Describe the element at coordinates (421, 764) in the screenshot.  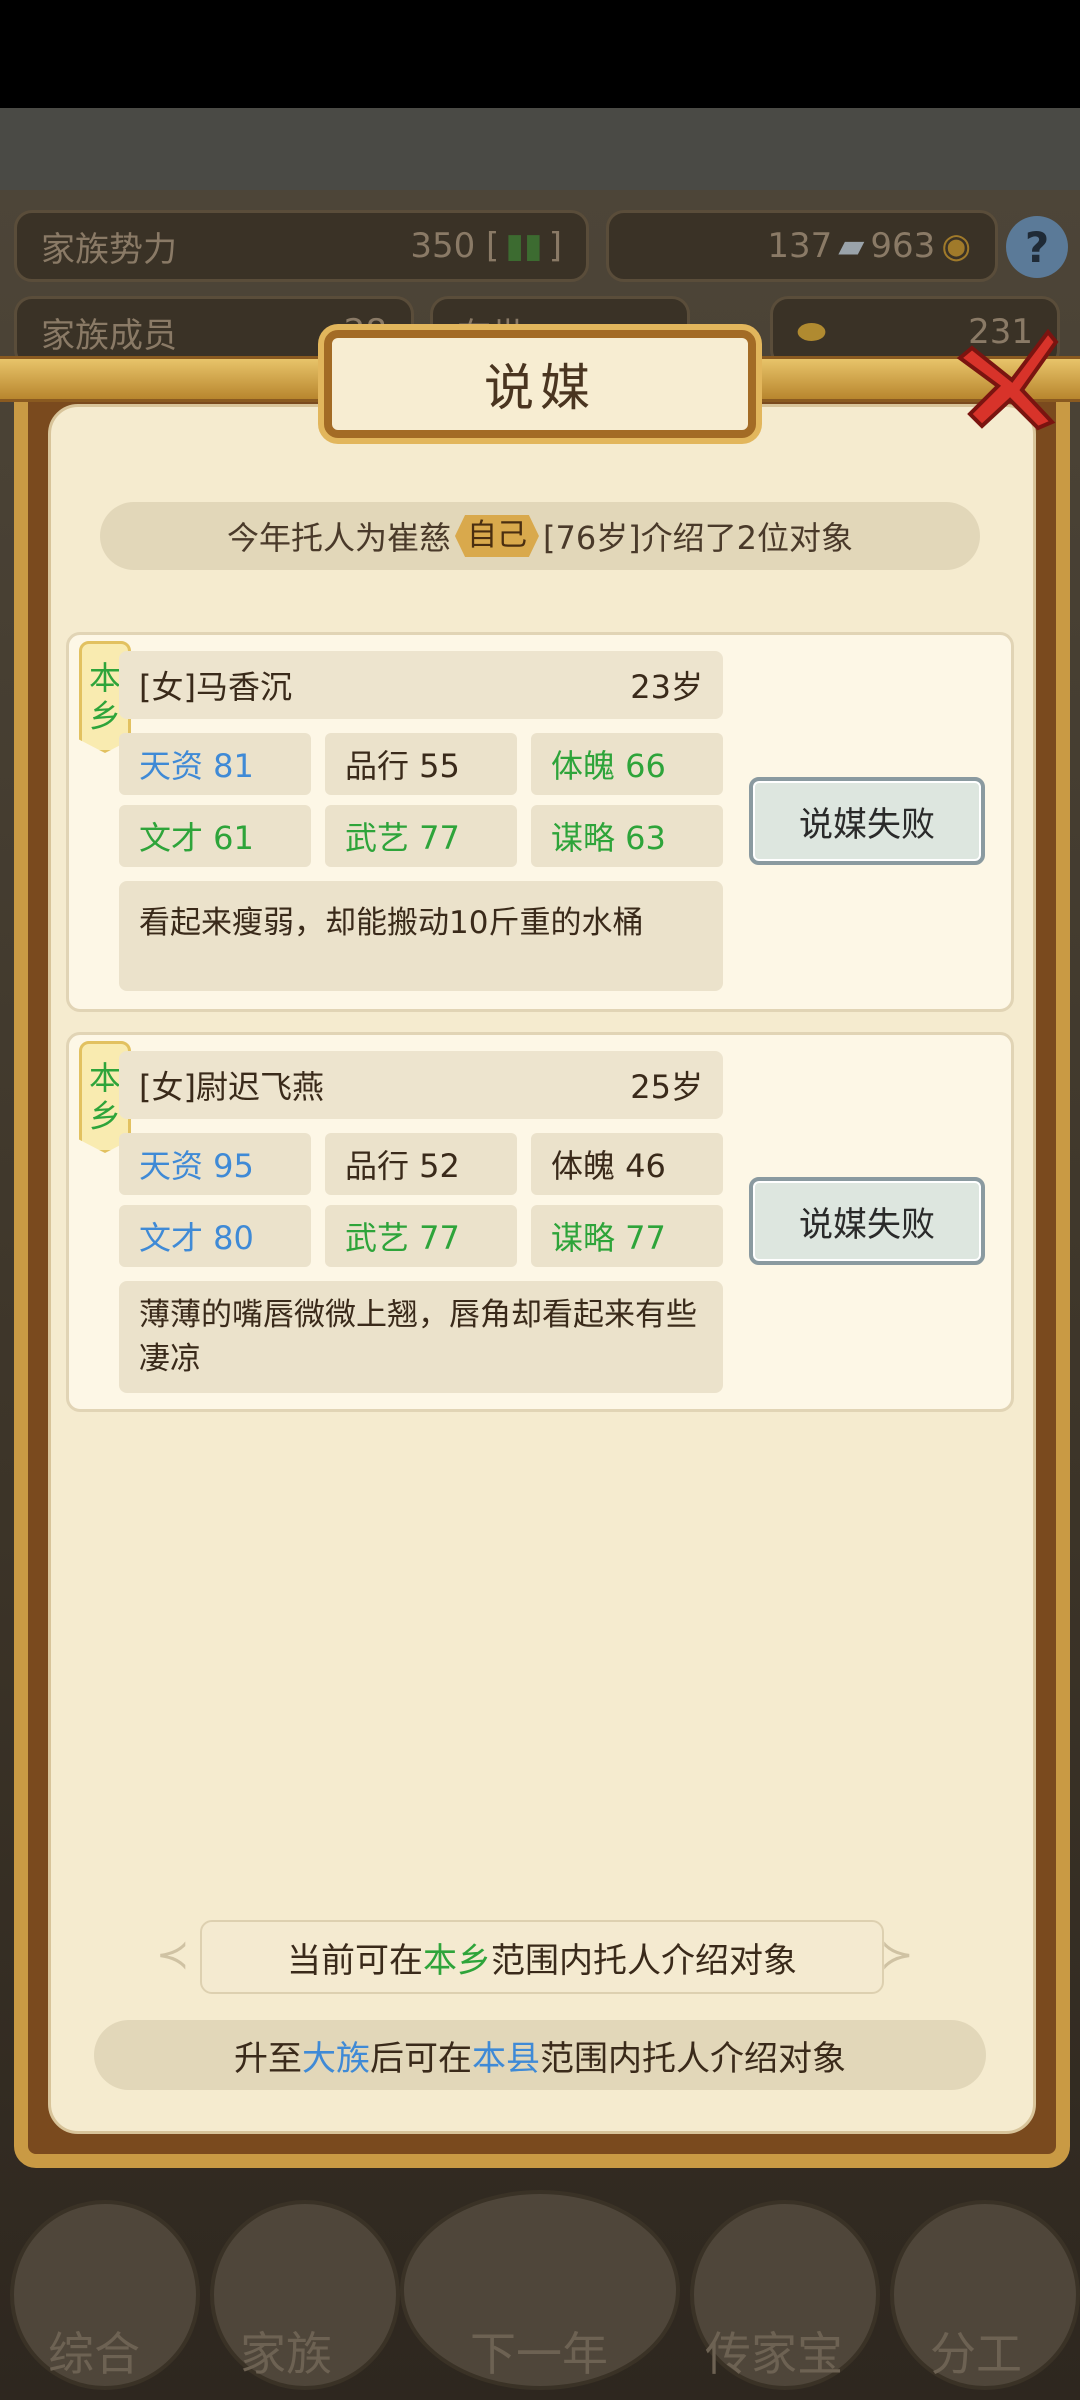
I see `stat-conduct: 品行 55` at that location.